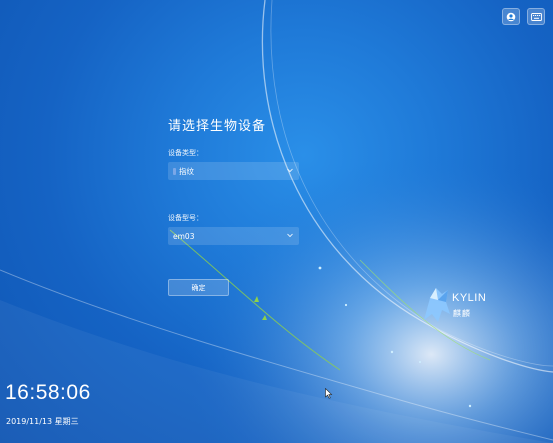 The height and width of the screenshot is (443, 553). What do you see at coordinates (42, 421) in the screenshot?
I see `clock-date: 2019/11/13 星期三` at bounding box center [42, 421].